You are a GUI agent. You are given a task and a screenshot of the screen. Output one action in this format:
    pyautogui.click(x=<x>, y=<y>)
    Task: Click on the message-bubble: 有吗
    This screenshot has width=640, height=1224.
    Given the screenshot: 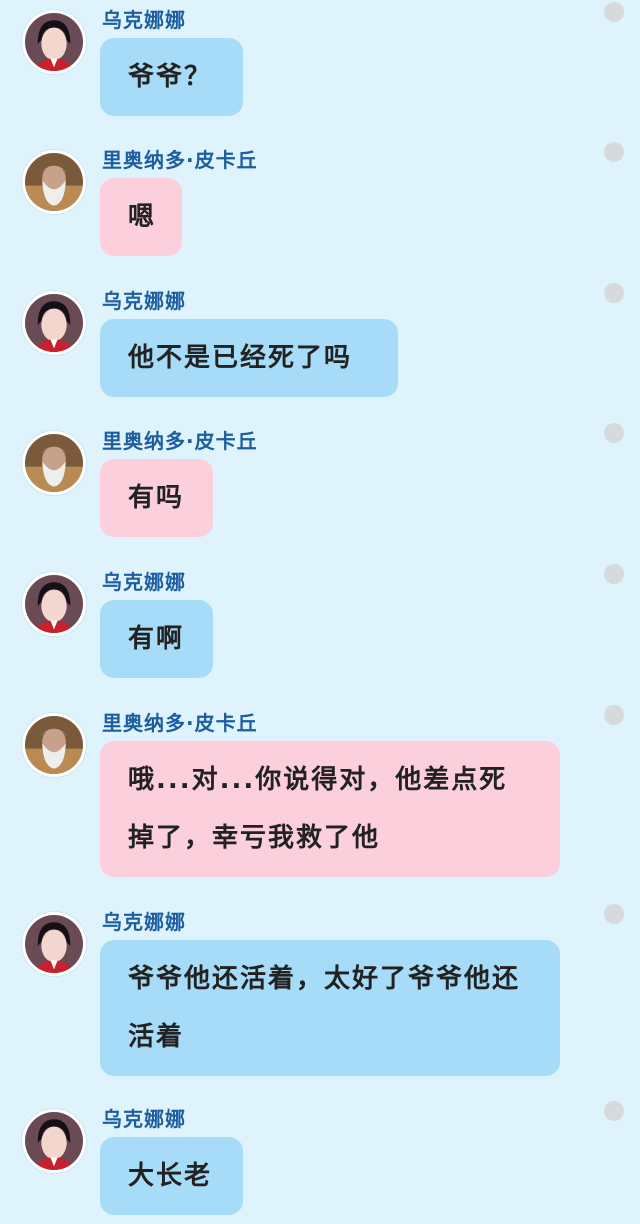 What is the action you would take?
    pyautogui.click(x=156, y=498)
    